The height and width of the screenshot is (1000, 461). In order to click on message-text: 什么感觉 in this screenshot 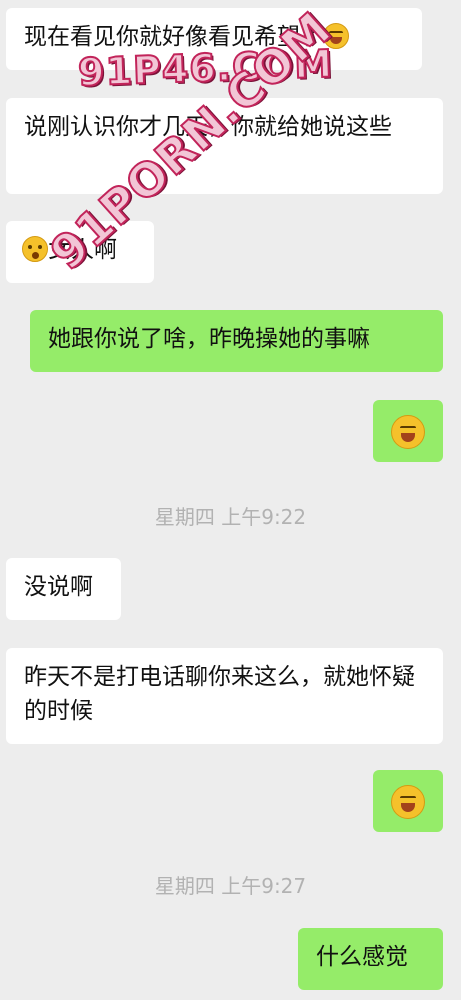, I will do `click(362, 957)`.